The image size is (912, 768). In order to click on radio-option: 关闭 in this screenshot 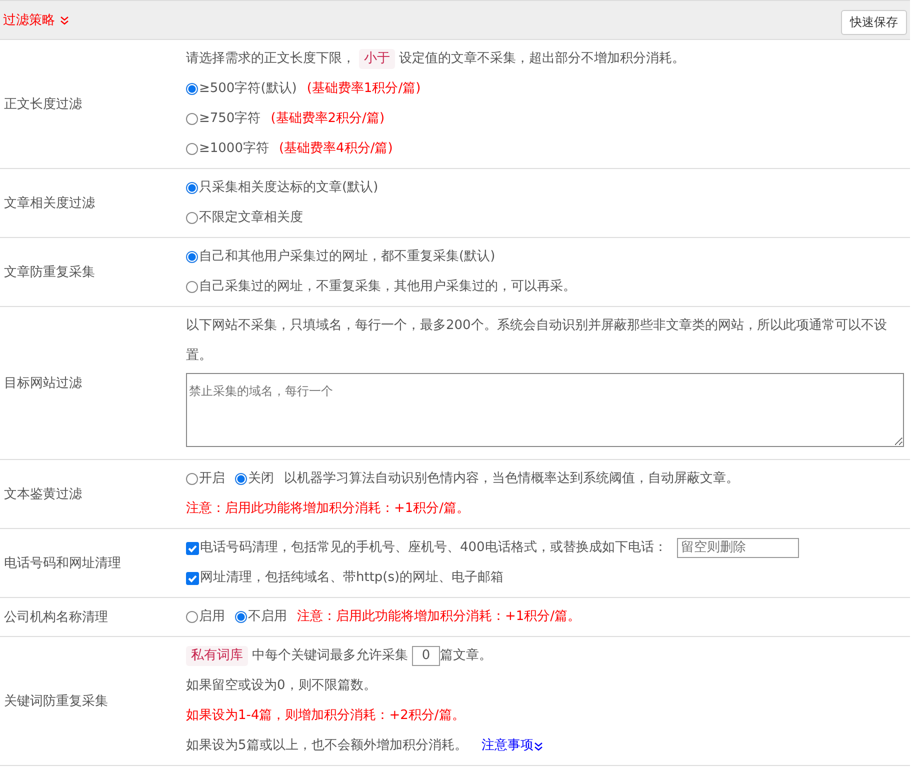, I will do `click(254, 479)`.